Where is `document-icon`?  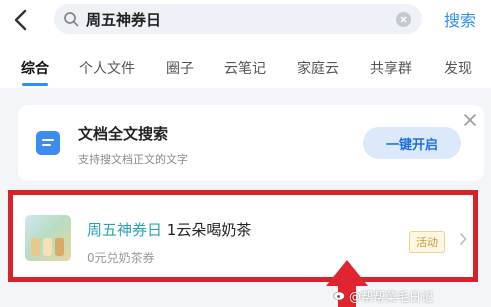
document-icon is located at coordinates (48, 143).